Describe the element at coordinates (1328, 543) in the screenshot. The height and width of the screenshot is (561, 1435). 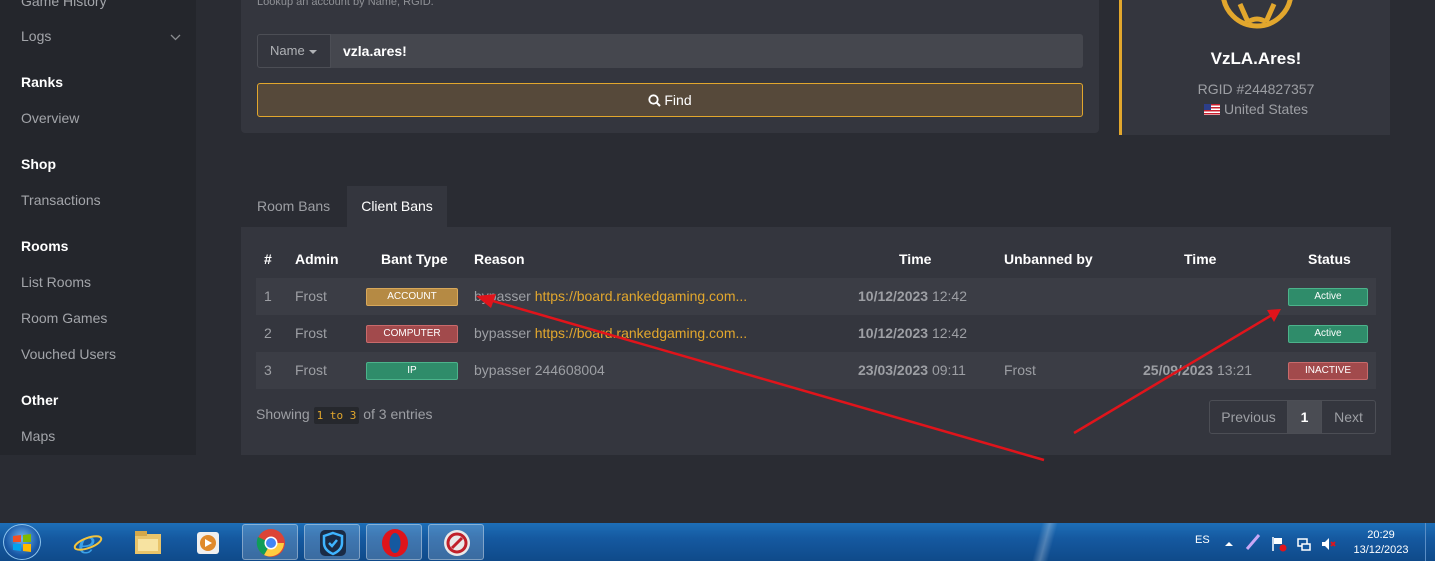
I see `volume-muted-icon` at that location.